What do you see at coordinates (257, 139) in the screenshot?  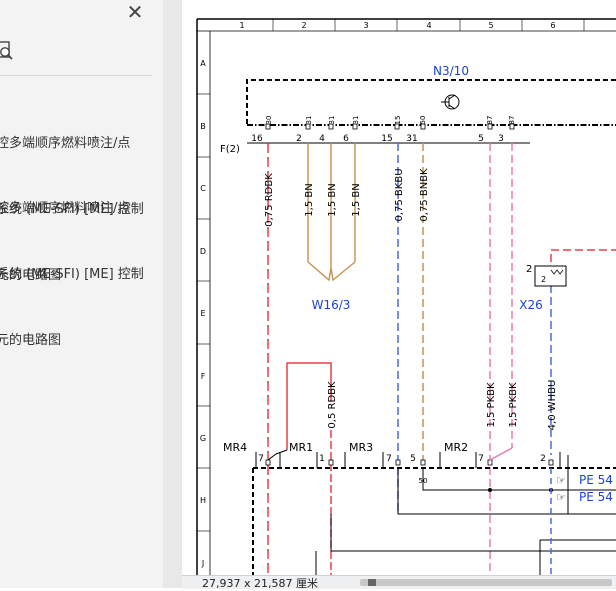 I see `pin-number: 16` at bounding box center [257, 139].